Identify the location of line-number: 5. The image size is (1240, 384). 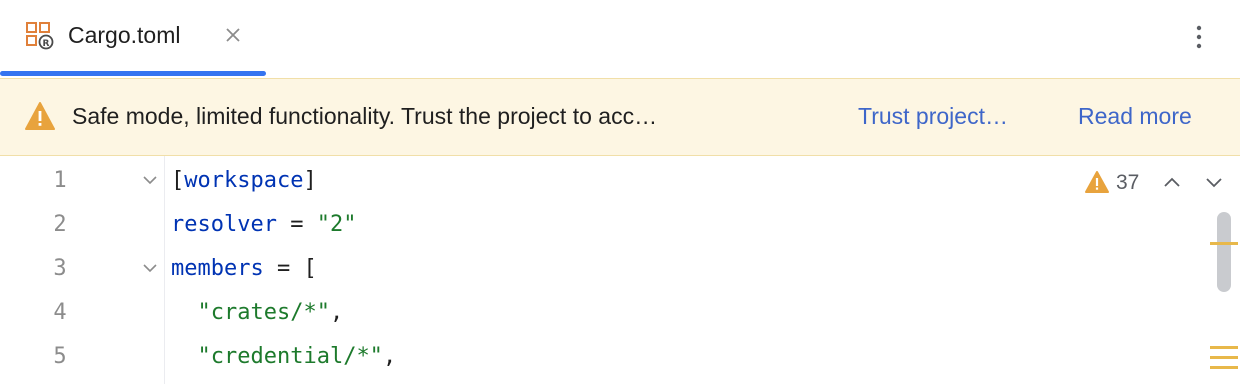
(60, 356).